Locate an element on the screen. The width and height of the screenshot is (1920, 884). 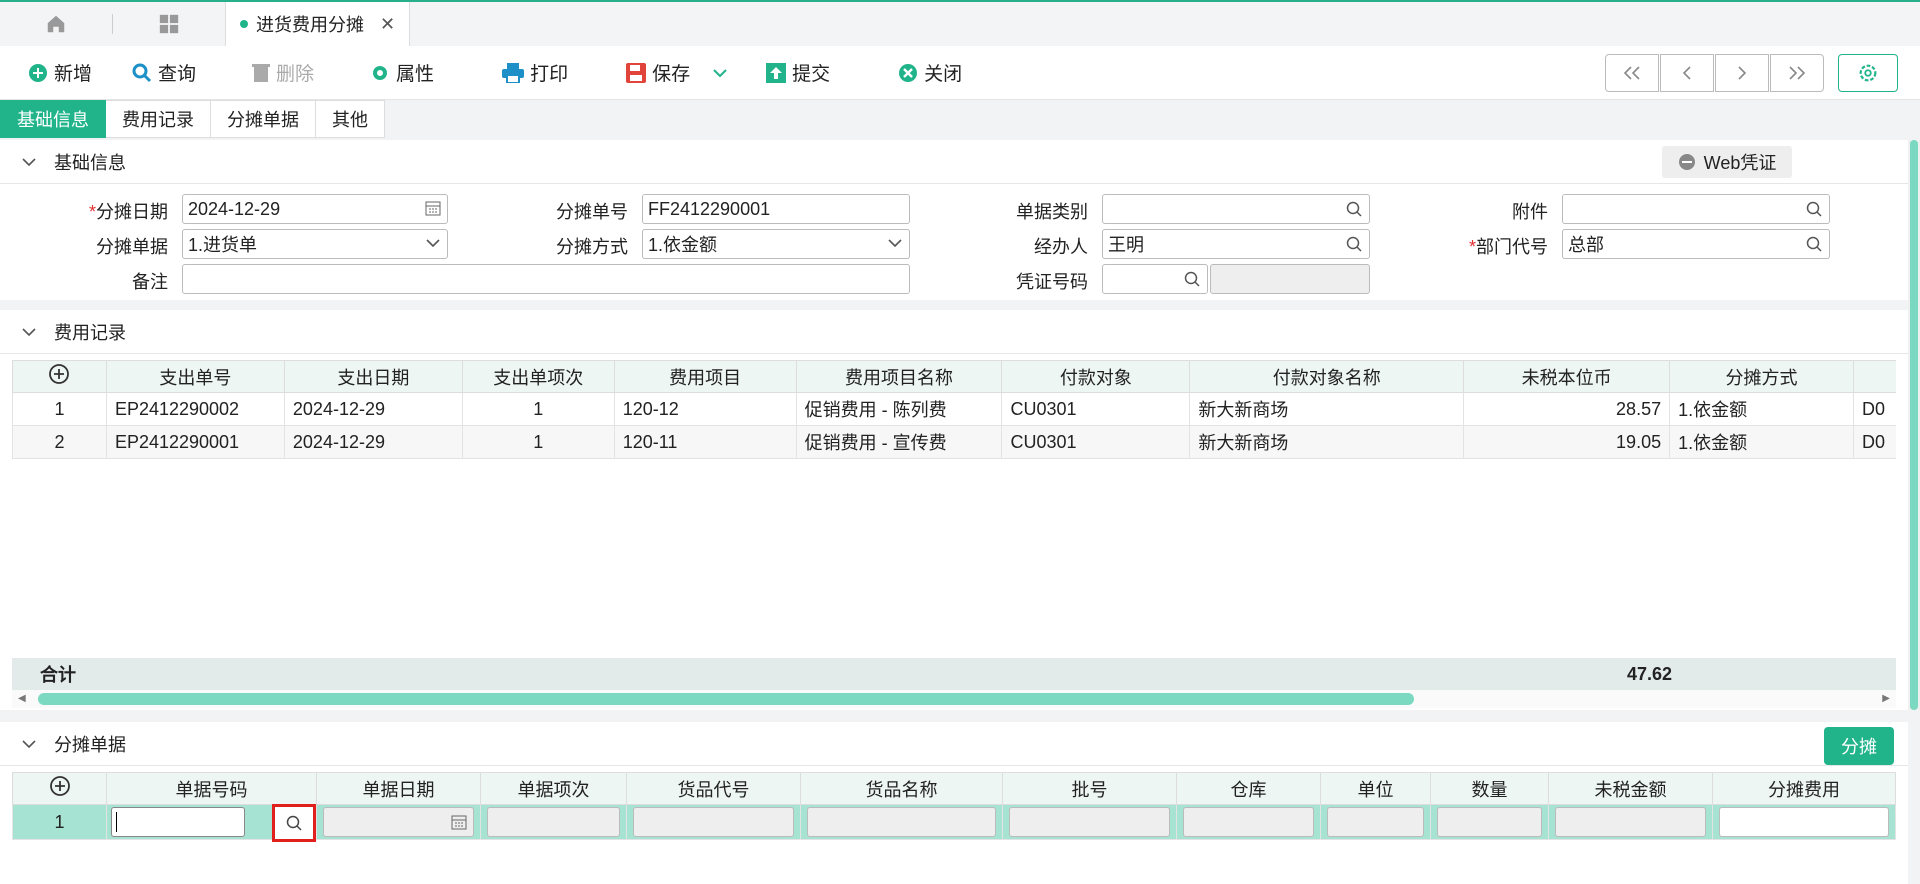
cell-item-code is located at coordinates (713, 822).